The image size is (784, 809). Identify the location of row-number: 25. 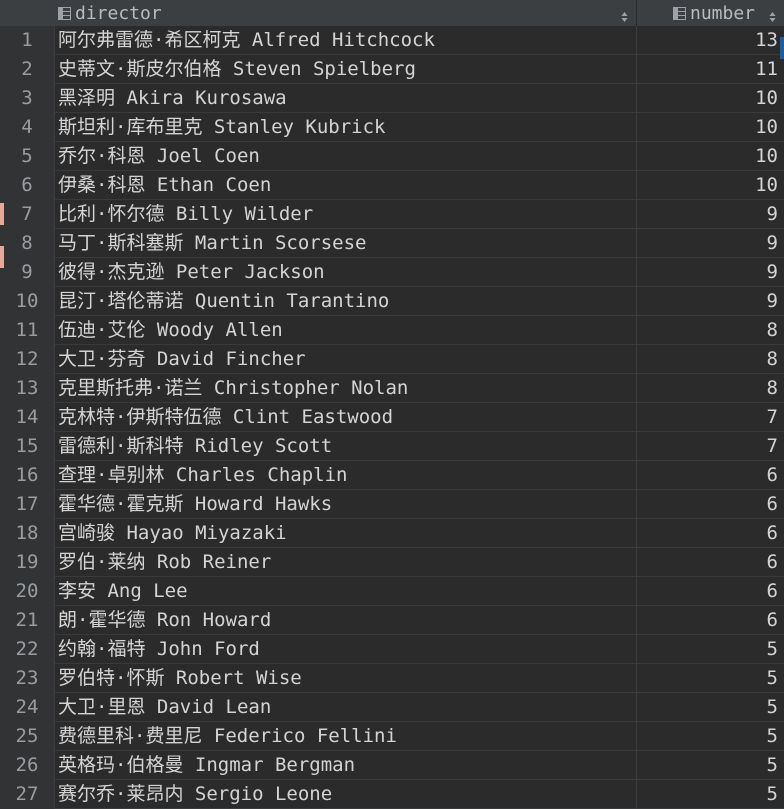
(27, 736).